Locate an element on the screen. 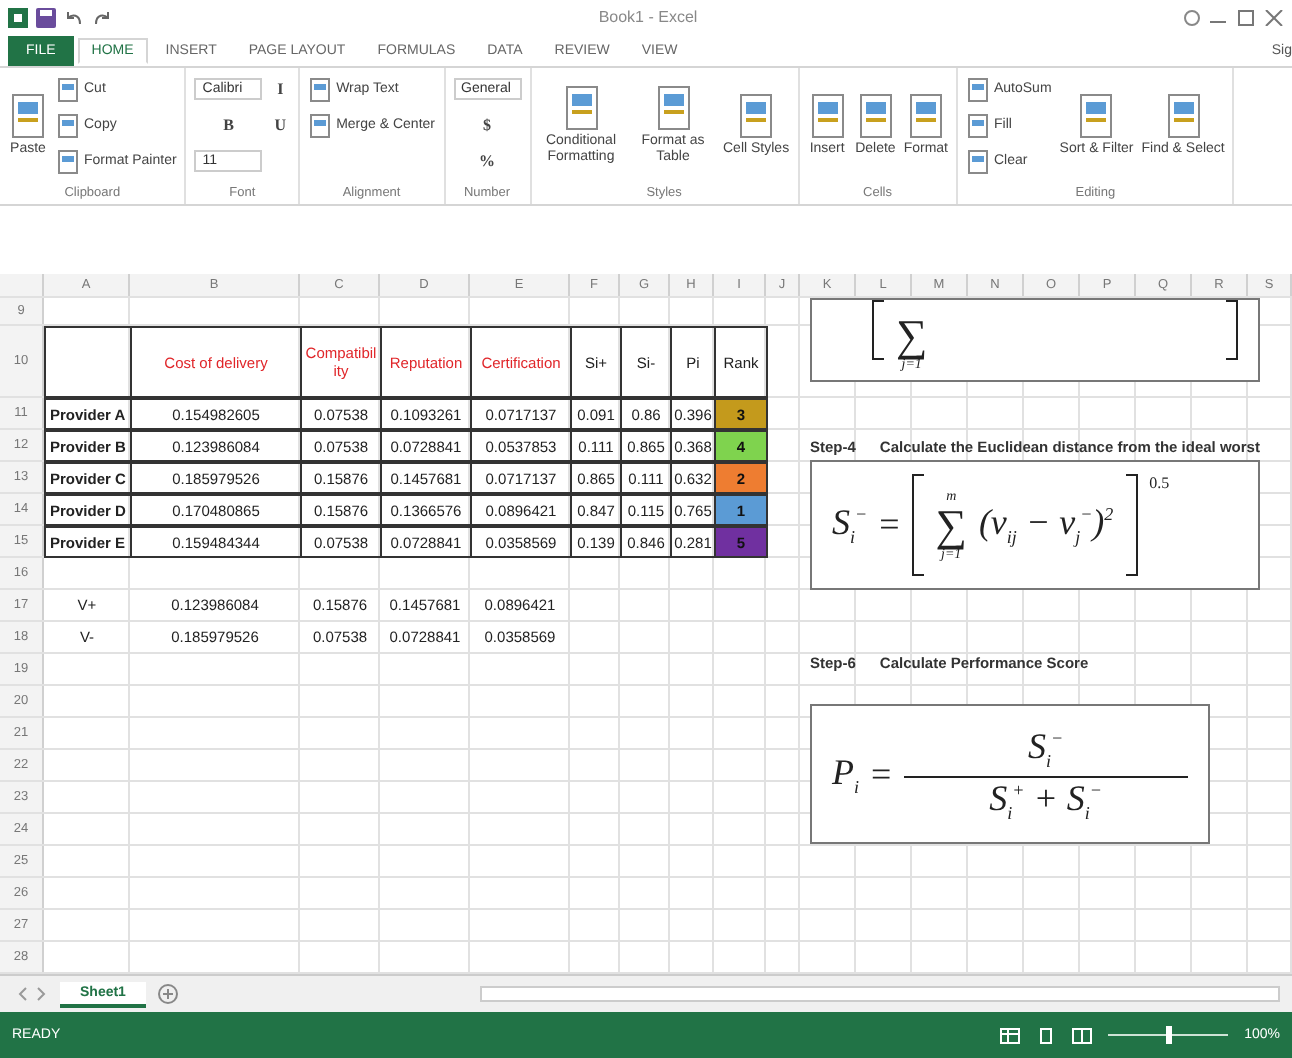 This screenshot has width=1292, height=1058. add-sheet-icon is located at coordinates (167, 994).